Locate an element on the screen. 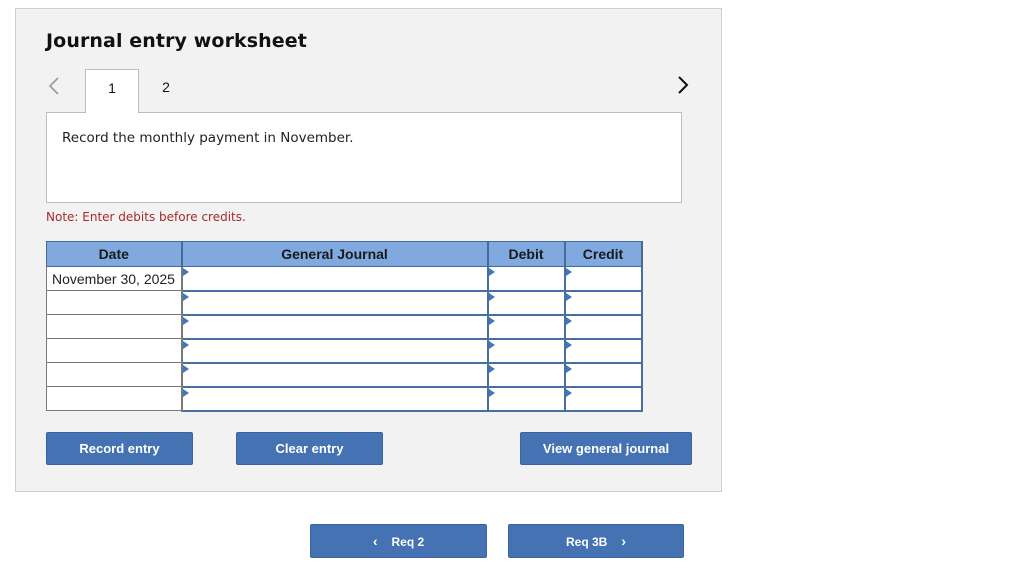 The image size is (1024, 584). tab-2-label: 2 is located at coordinates (166, 87).